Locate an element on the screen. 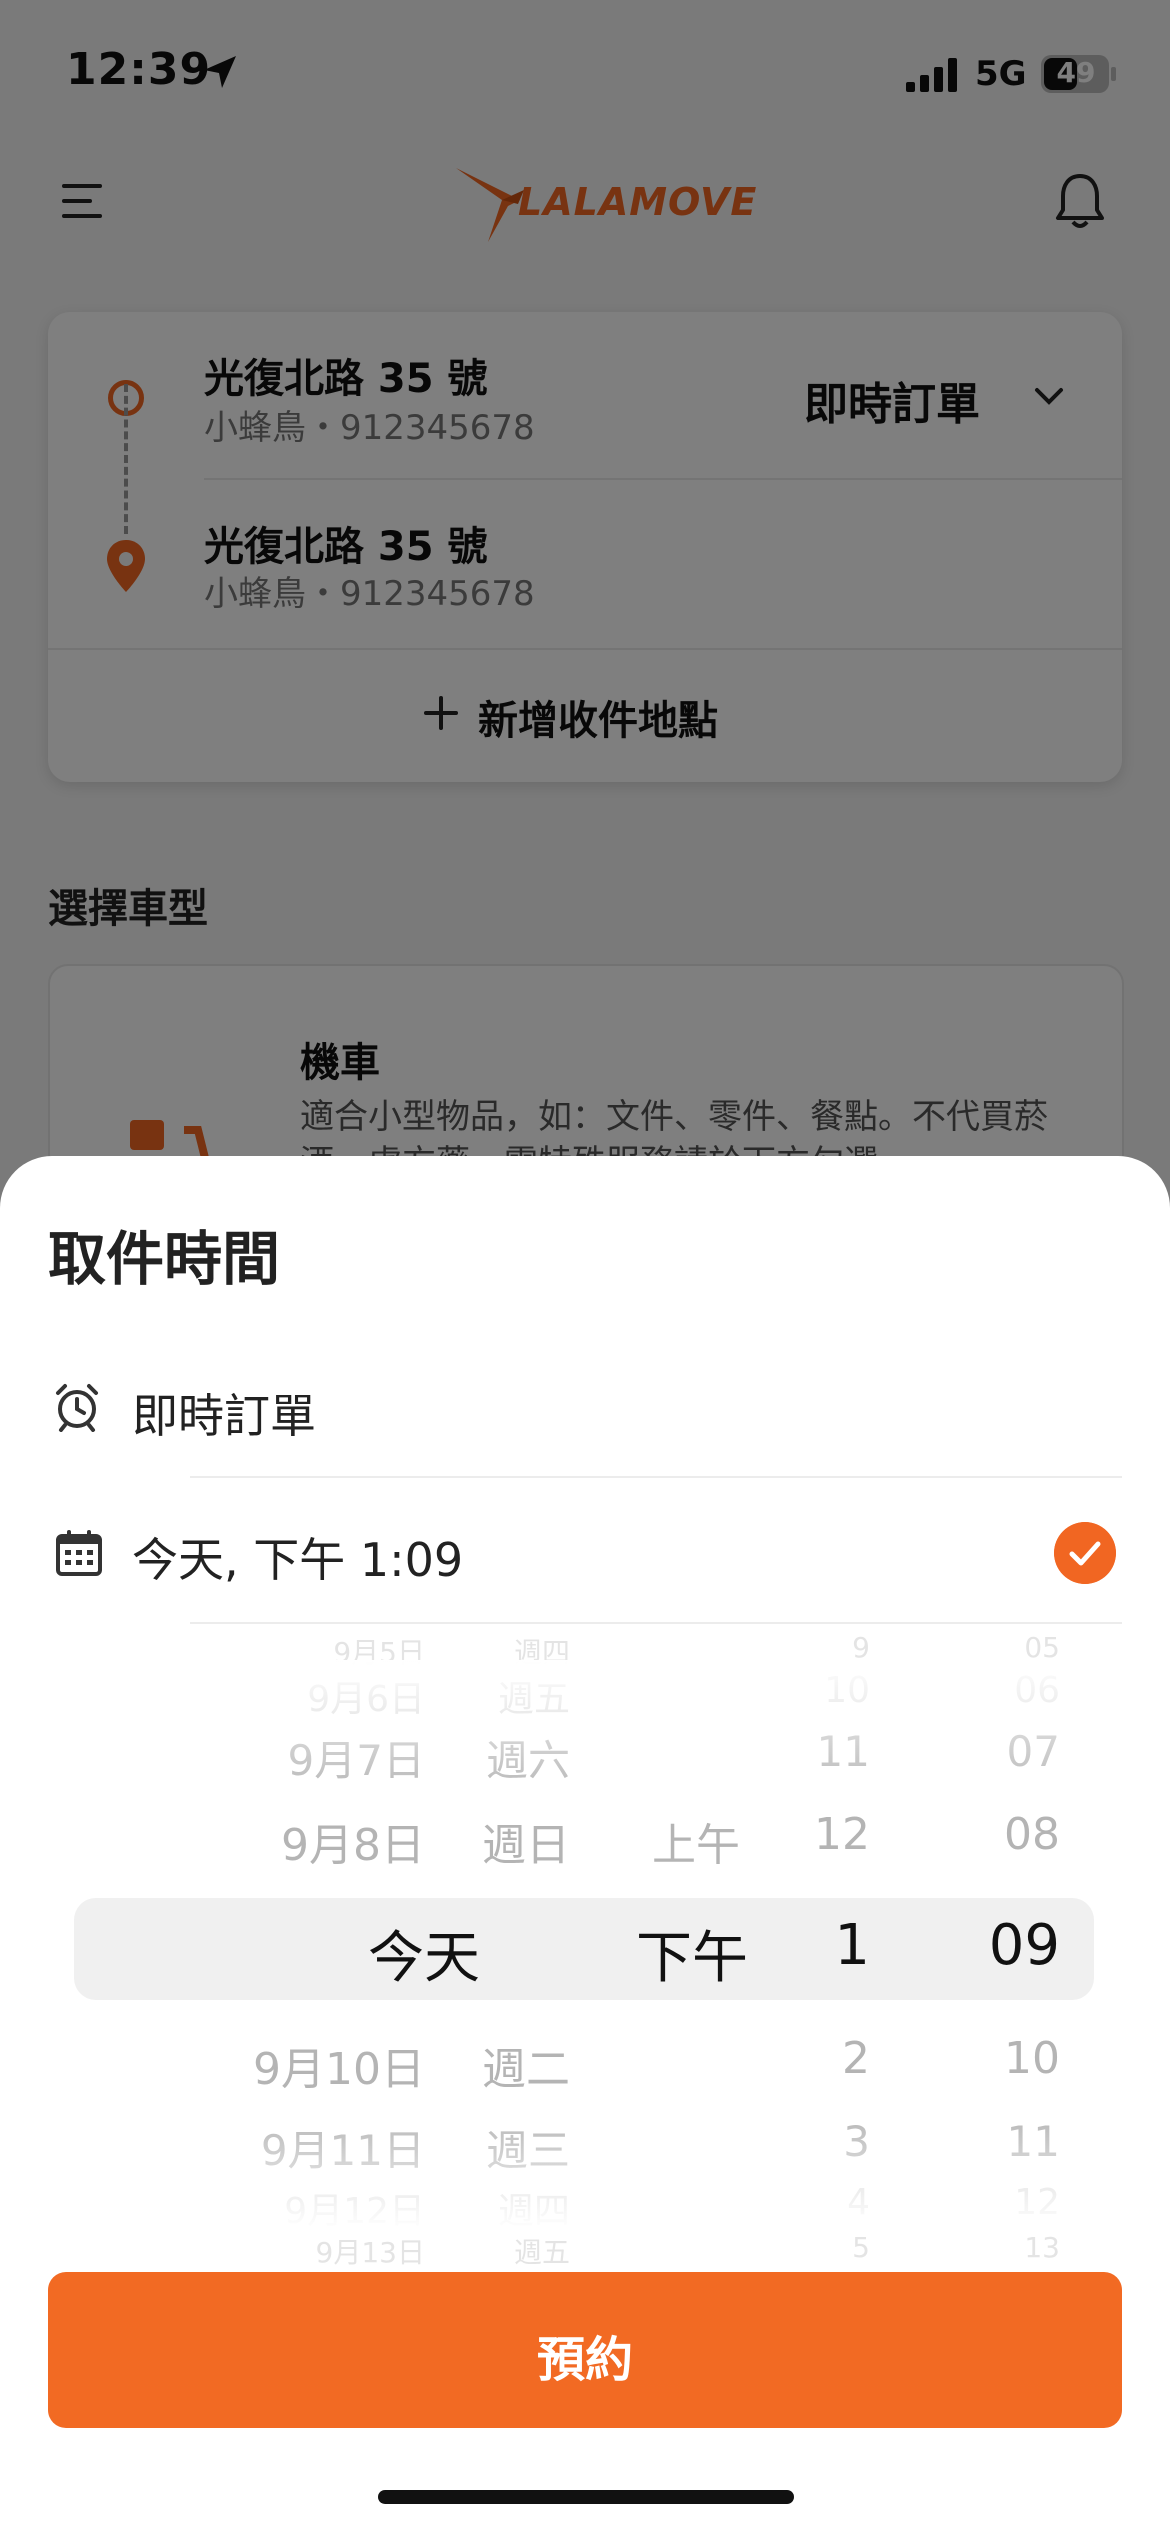  checkmark-icon is located at coordinates (1085, 1553).